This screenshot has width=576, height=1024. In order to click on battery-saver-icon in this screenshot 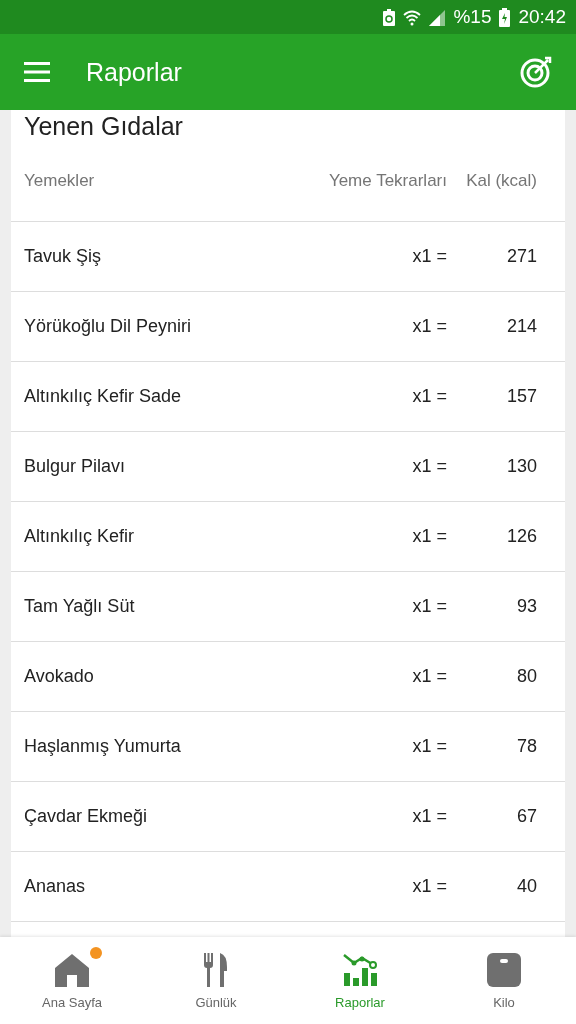, I will do `click(389, 17)`.